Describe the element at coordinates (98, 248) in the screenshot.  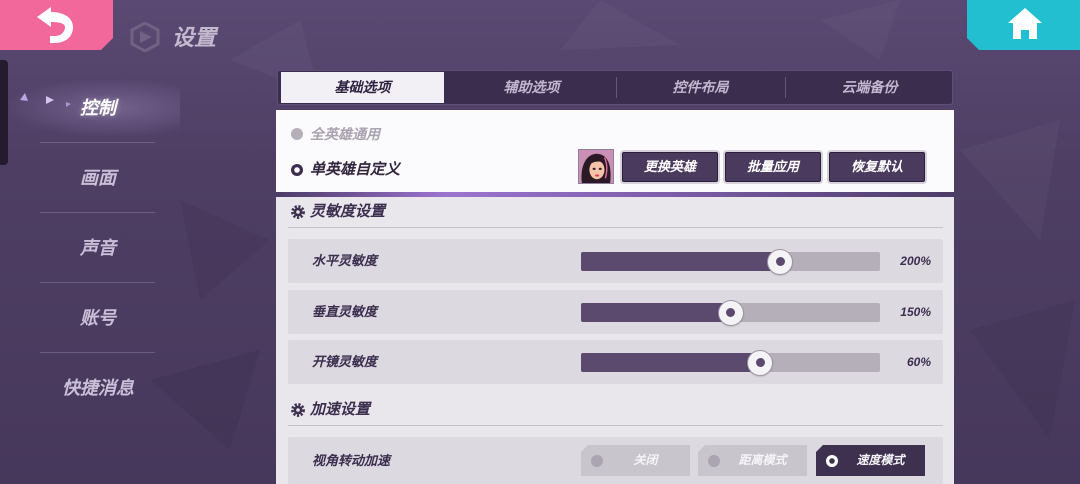
I see `sidebar-item-sound: 声音` at that location.